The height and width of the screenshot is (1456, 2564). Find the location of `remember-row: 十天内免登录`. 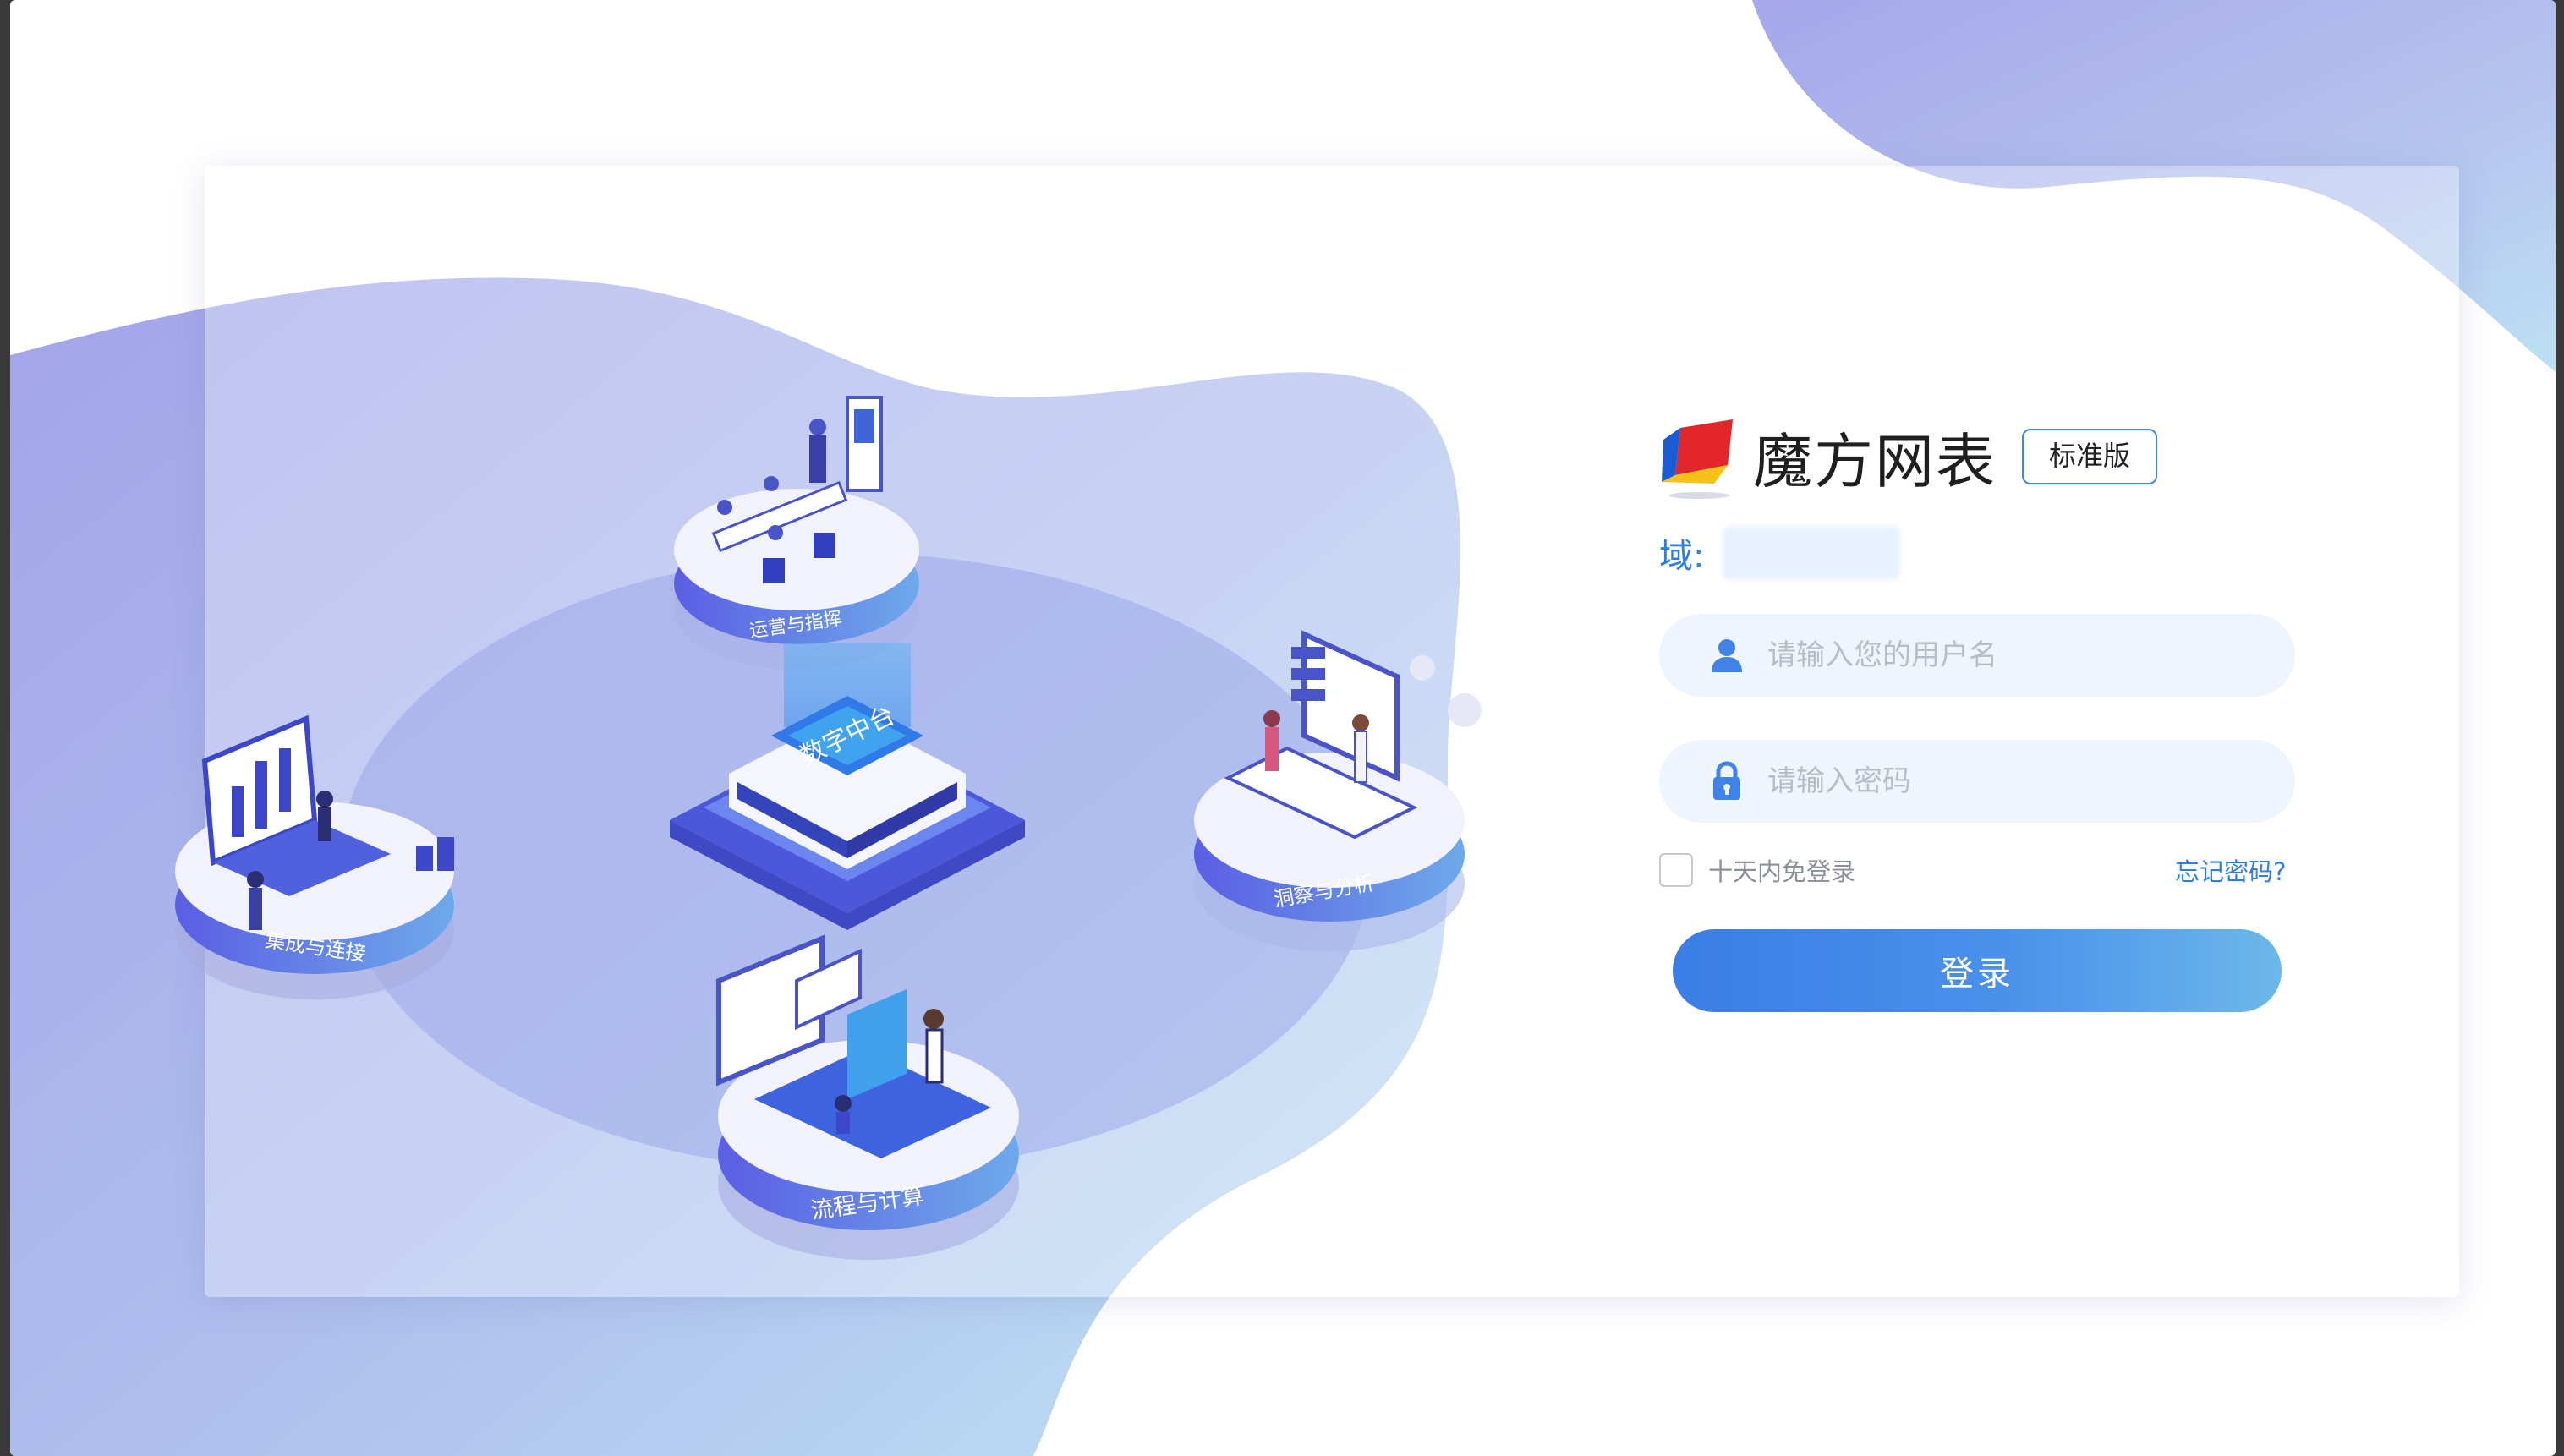

remember-row: 十天内免登录 is located at coordinates (1757, 870).